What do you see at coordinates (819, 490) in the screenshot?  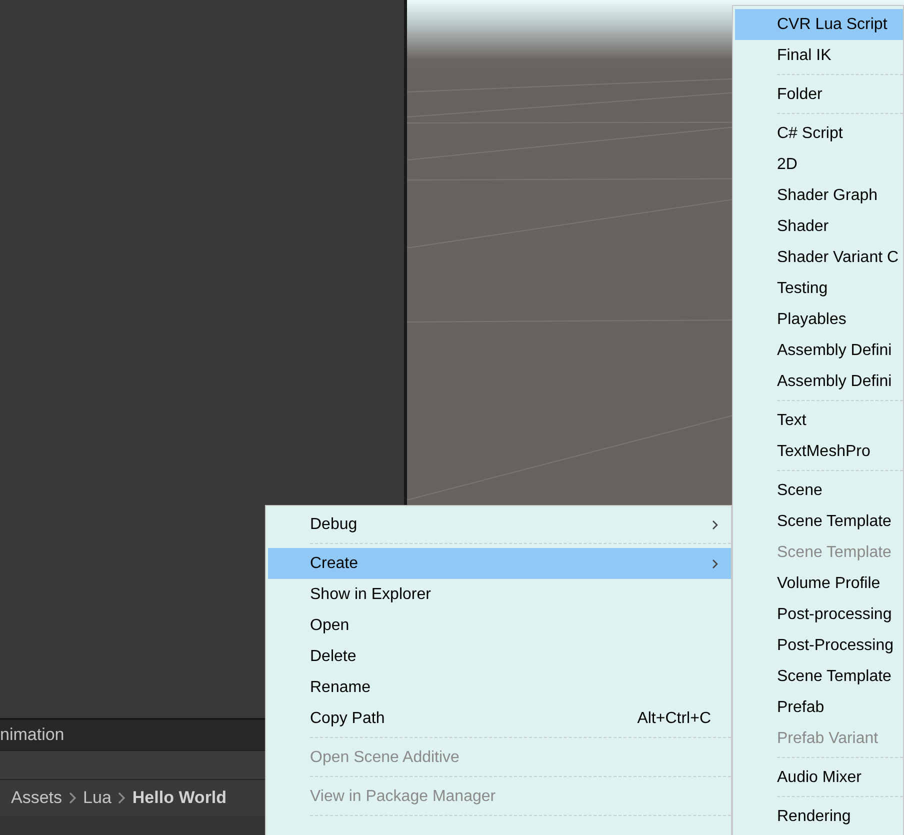 I see `menu-item: Scene` at bounding box center [819, 490].